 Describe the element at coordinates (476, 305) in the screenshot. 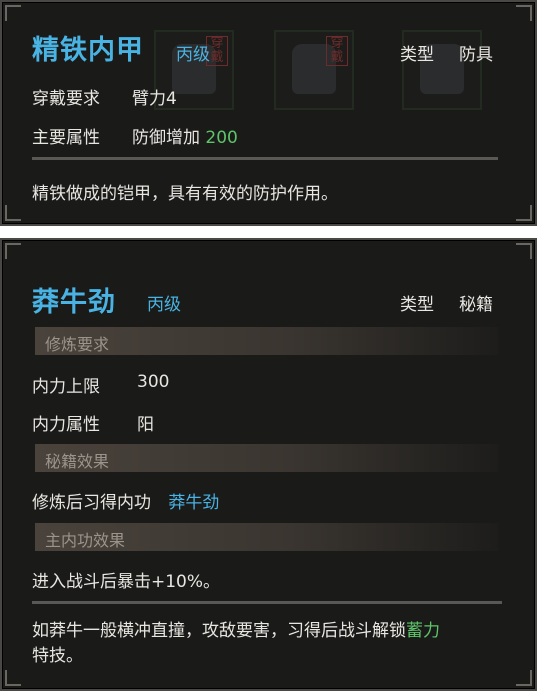

I see `manual-type-value: 秘籍` at that location.